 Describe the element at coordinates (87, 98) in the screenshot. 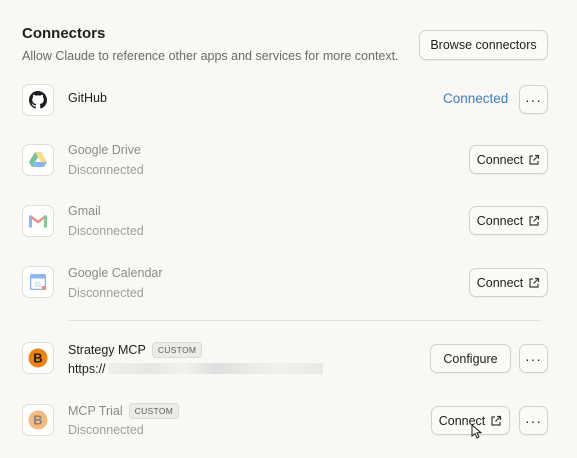

I see `connector-name: GitHub` at that location.